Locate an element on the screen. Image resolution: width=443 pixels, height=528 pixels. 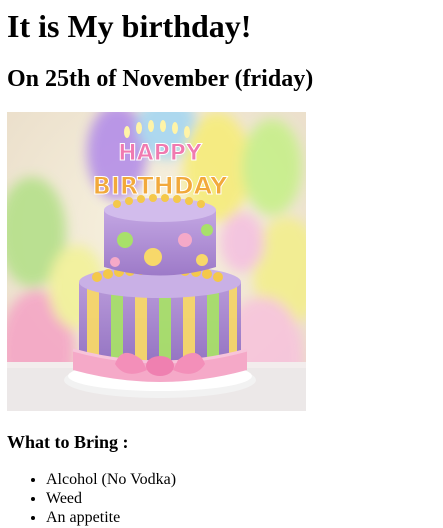
bring-list: Alcohol (No Vodka) Weed An appetite is located at coordinates (91, 498).